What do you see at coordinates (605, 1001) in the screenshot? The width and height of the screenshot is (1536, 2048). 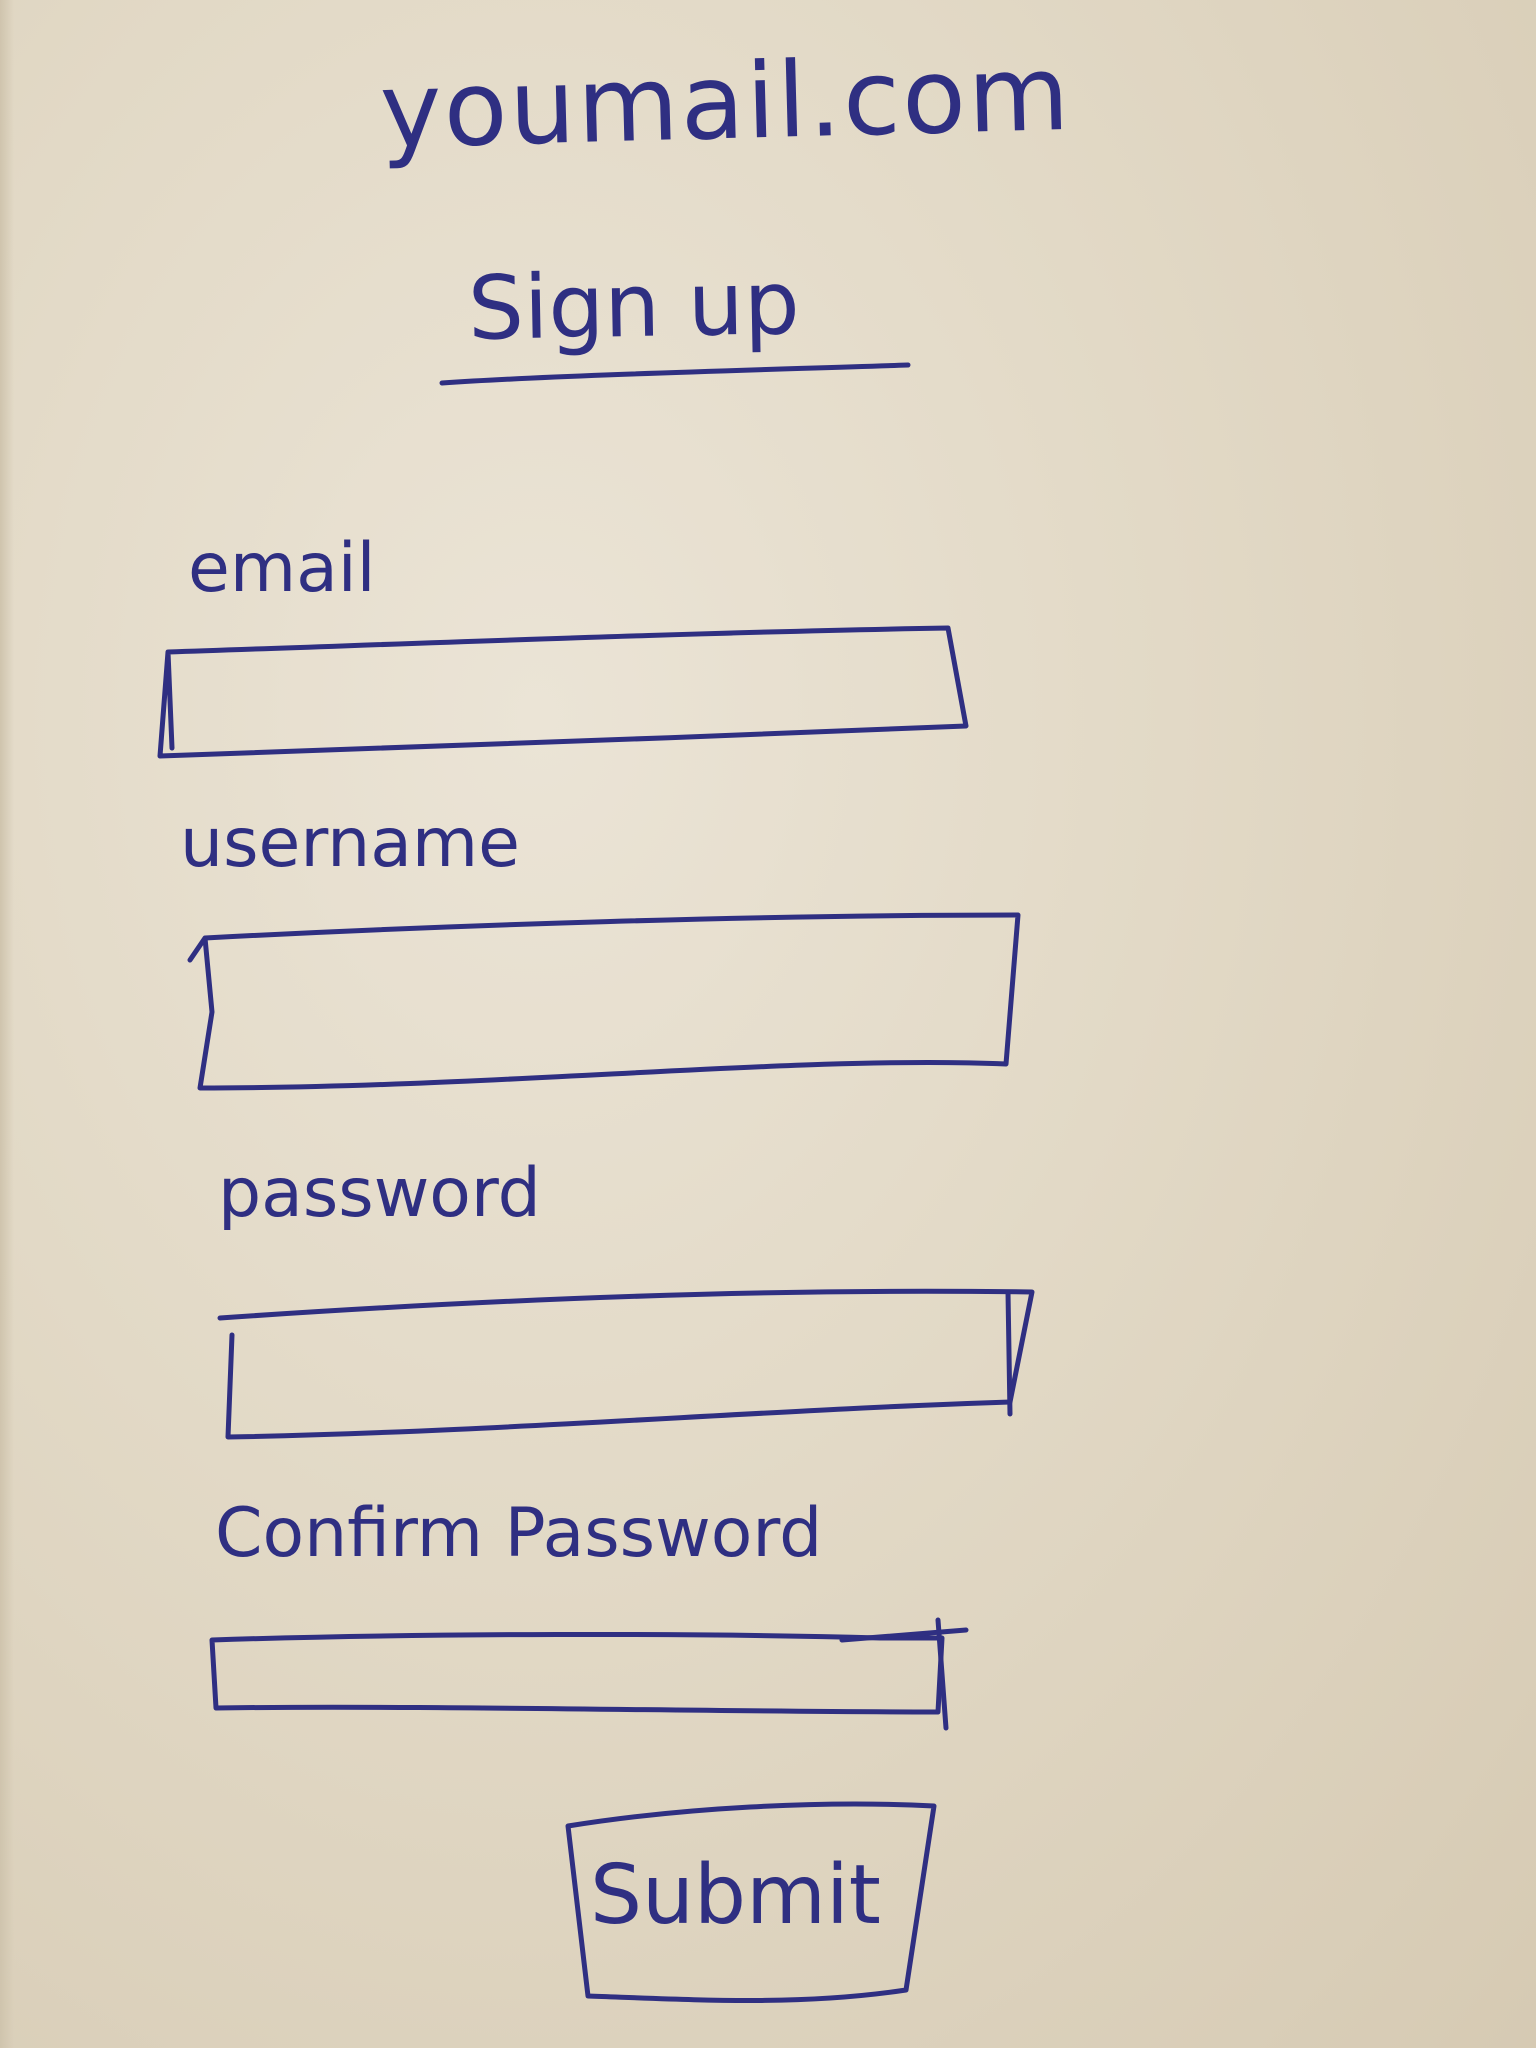 I see `username-input` at bounding box center [605, 1001].